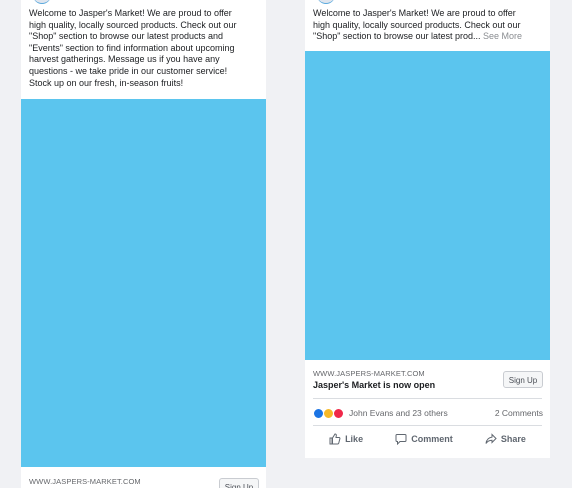 The image size is (572, 488). I want to click on share-label: Share, so click(513, 439).